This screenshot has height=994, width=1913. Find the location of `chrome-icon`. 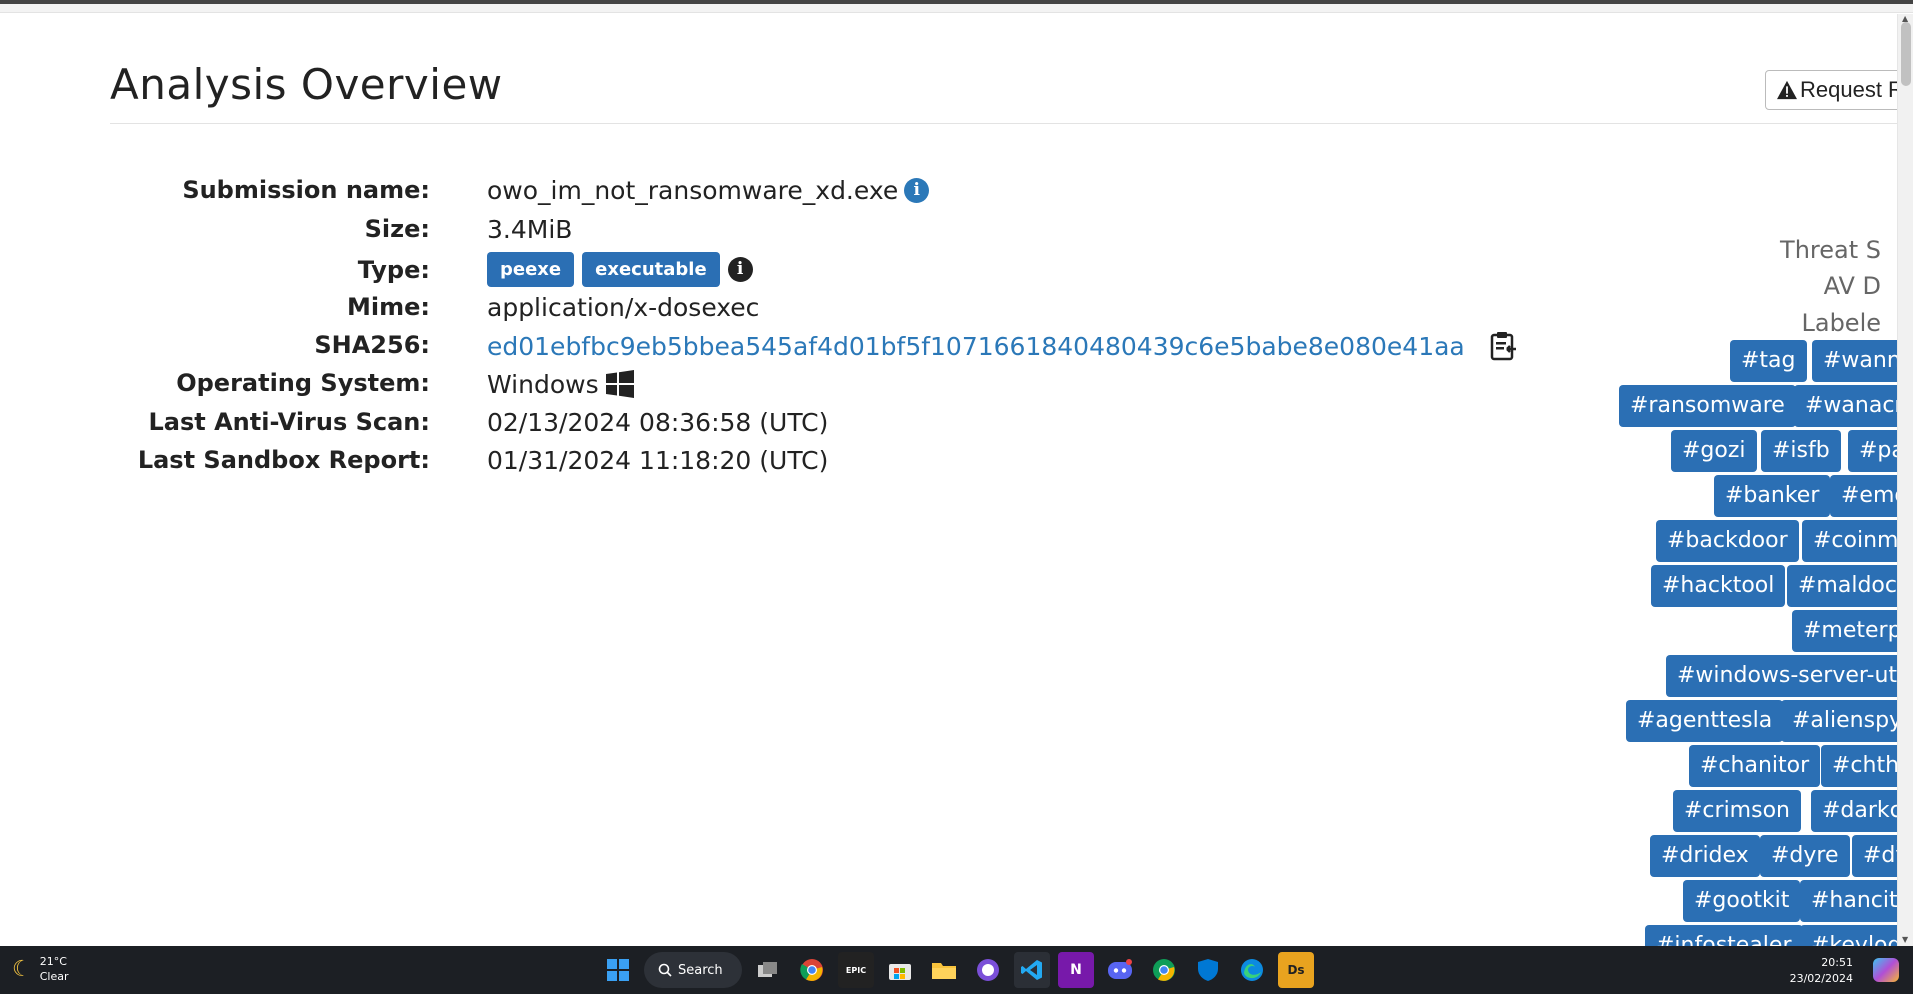

chrome-icon is located at coordinates (812, 970).